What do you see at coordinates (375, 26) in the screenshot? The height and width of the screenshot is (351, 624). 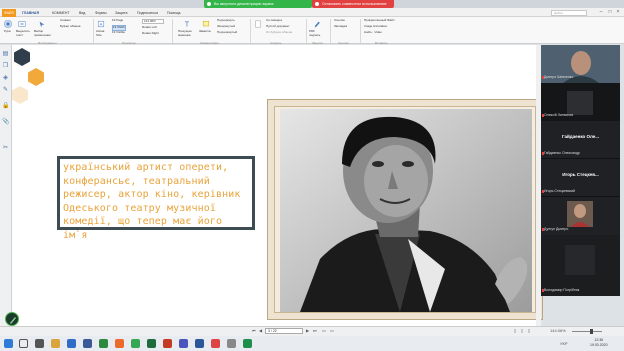 I see `image-annotation-button: Image Annotation` at bounding box center [375, 26].